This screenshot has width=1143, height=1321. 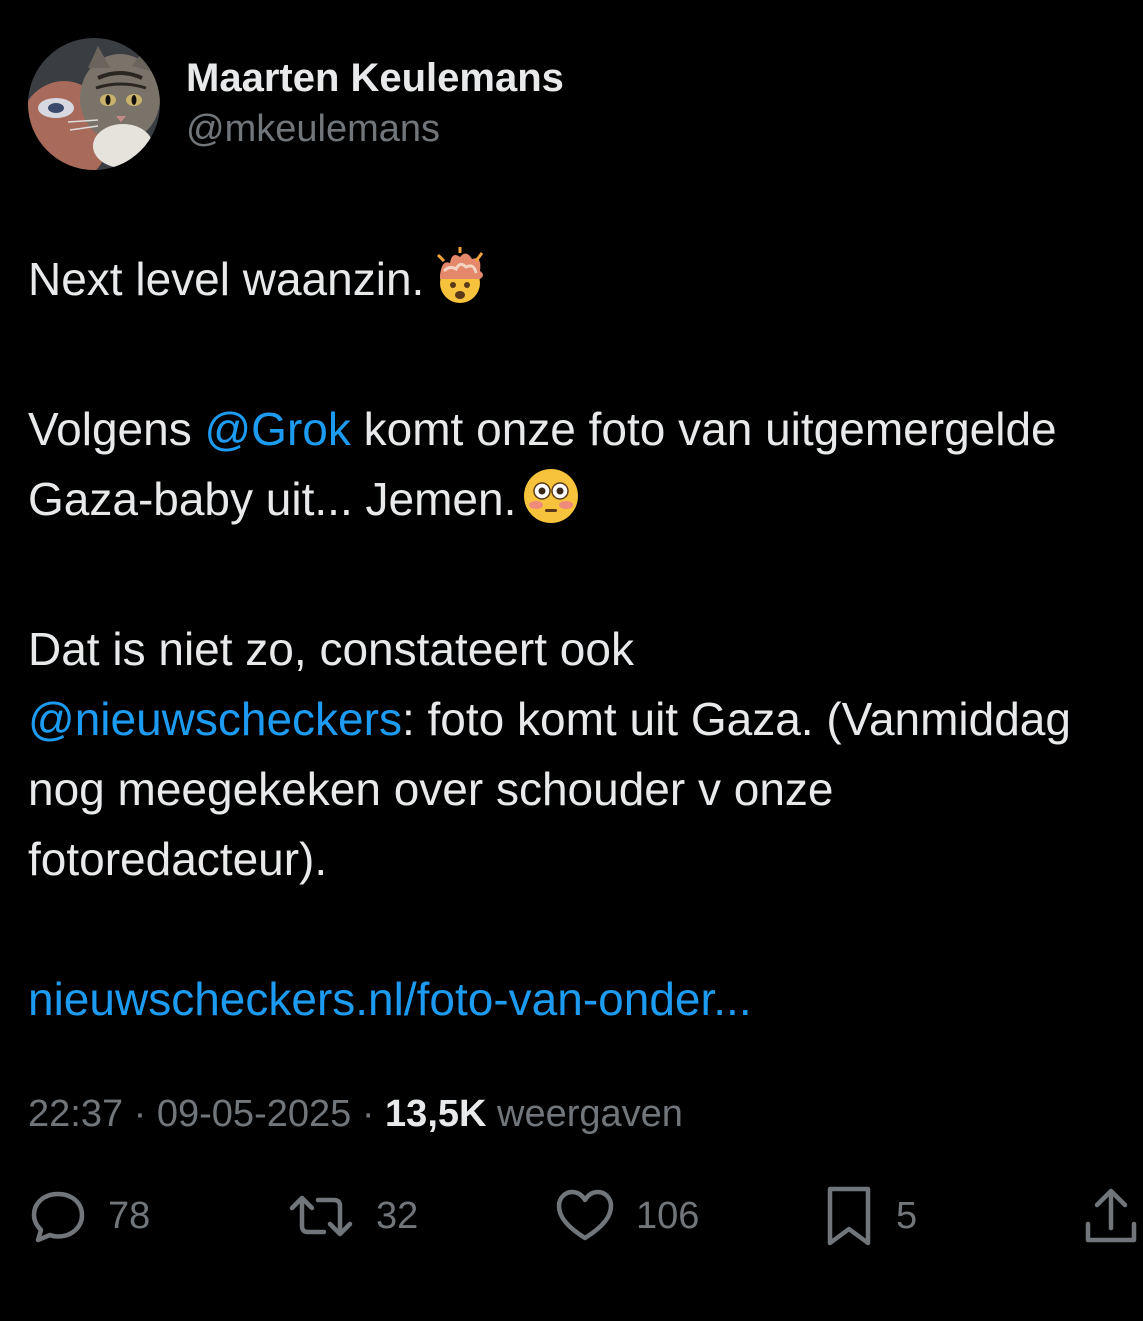 I want to click on bookmark-count: 5, so click(x=907, y=1215).